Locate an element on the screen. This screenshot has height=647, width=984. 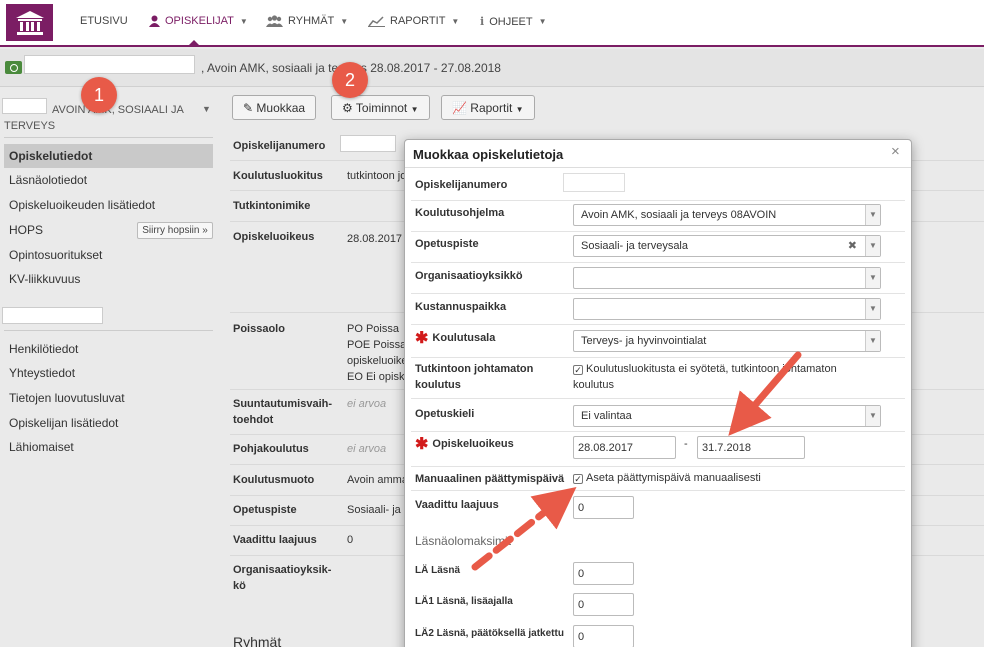
field-of-education-label: ✱ Koulutusala is located at coordinates (455, 338).